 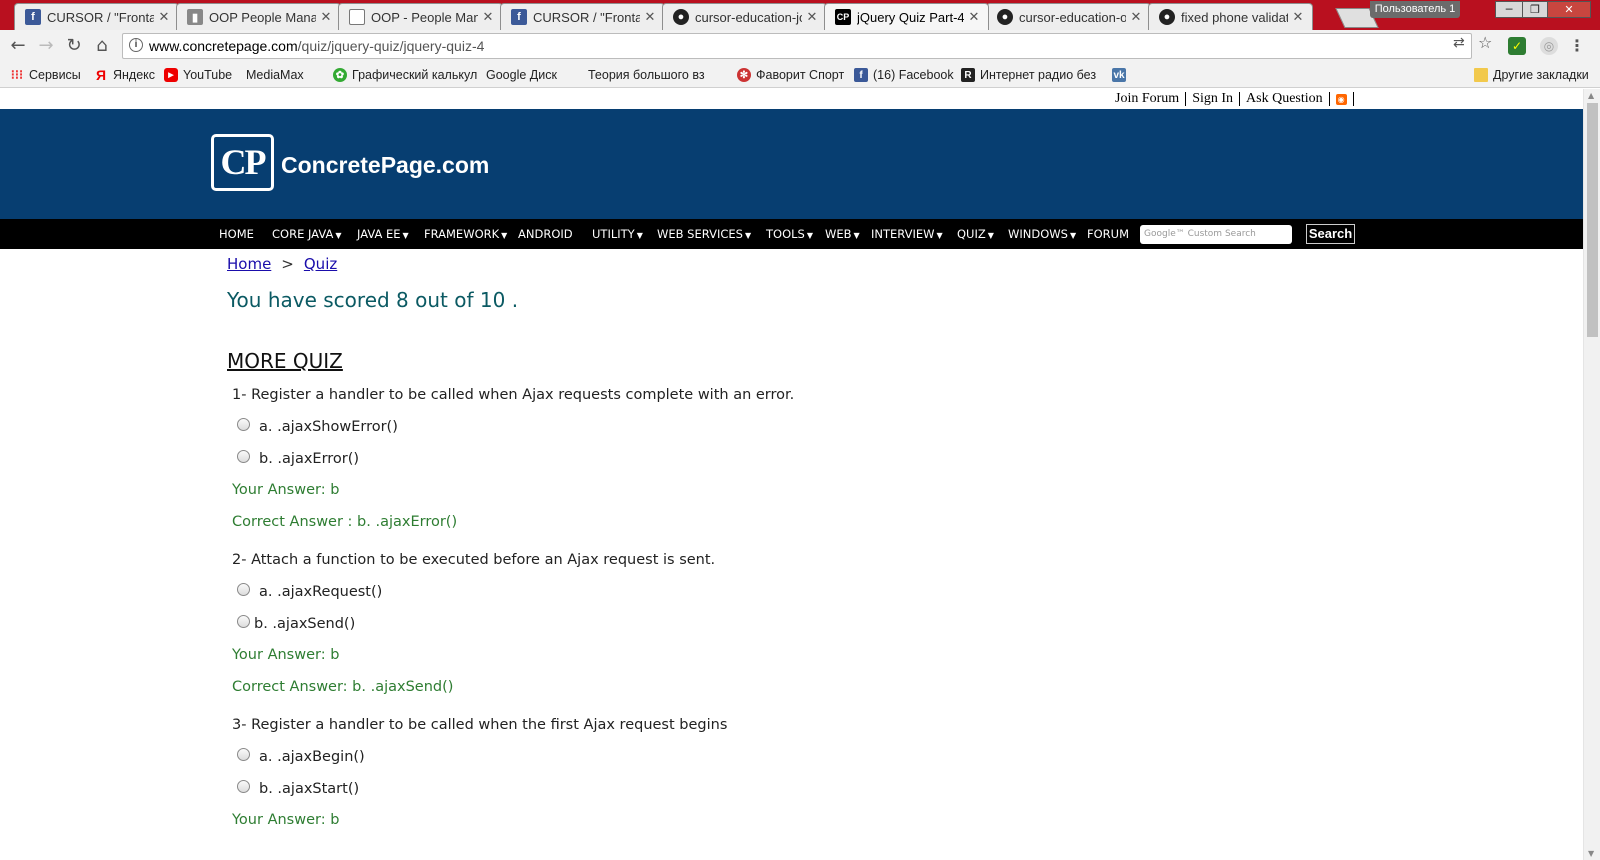 I want to click on restore-icon: ❐, so click(x=1535, y=9).